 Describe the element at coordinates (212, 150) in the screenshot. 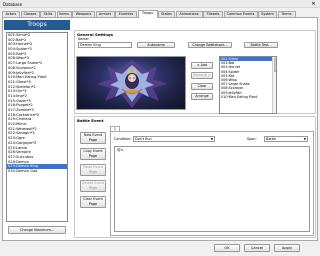

I see `event-command-line: @>` at that location.